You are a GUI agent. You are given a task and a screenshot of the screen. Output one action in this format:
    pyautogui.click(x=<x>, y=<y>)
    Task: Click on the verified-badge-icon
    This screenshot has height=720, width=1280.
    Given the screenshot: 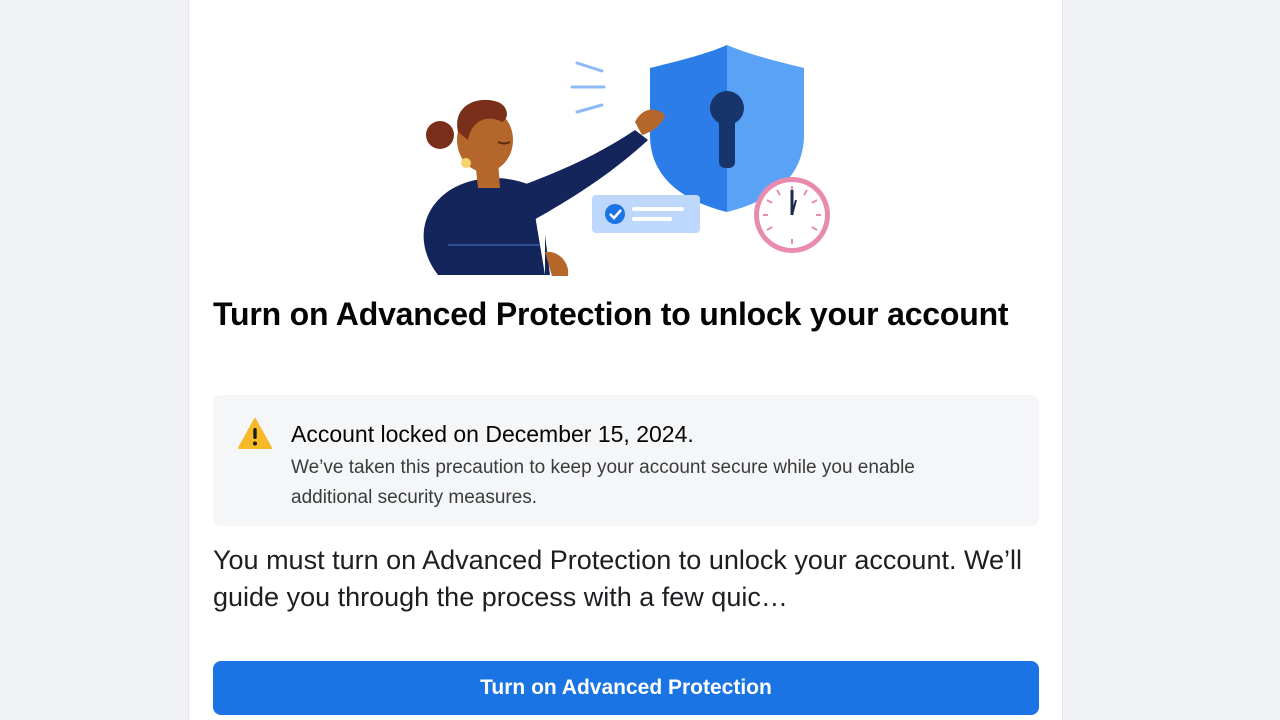 What is the action you would take?
    pyautogui.click(x=646, y=214)
    